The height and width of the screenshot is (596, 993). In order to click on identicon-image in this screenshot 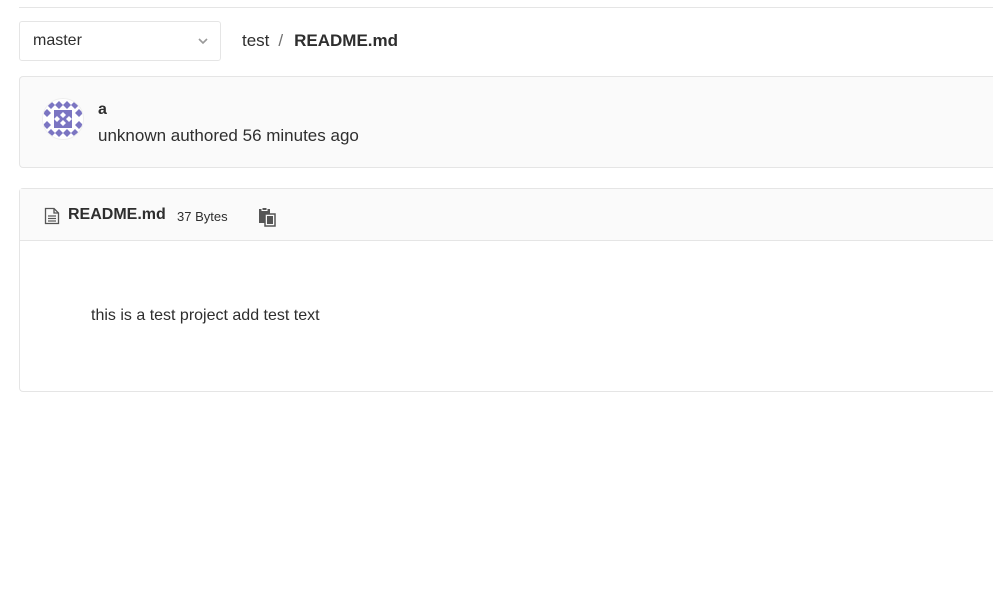, I will do `click(63, 119)`.